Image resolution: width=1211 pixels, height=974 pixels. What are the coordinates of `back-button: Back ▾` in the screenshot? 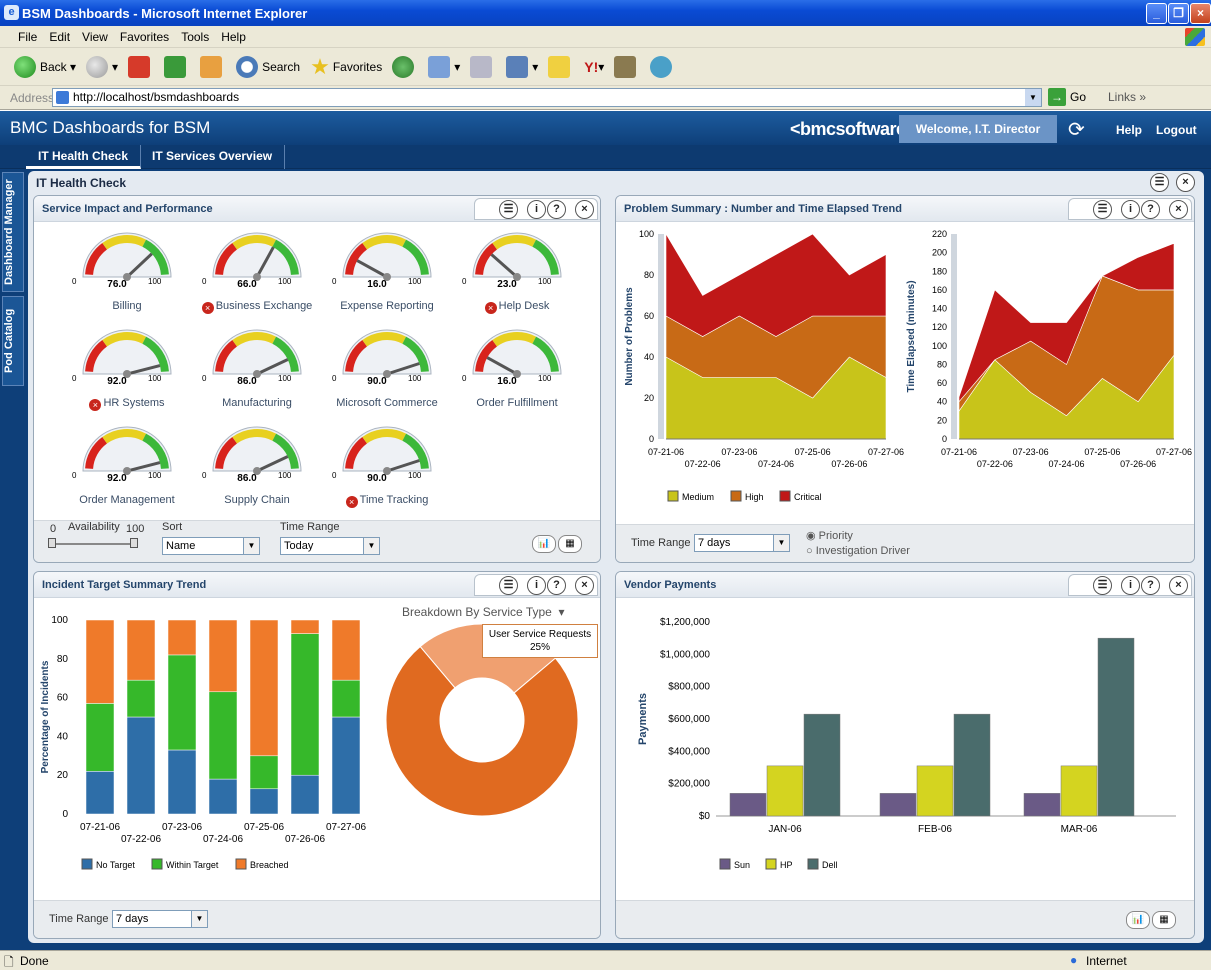 It's located at (45, 66).